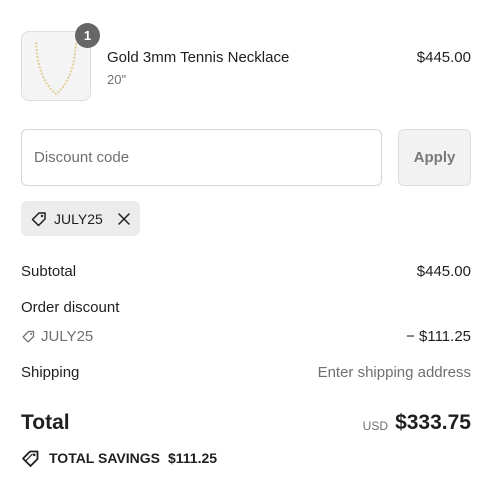 The image size is (500, 500). Describe the element at coordinates (192, 458) in the screenshot. I see `savings-value: $111.25` at that location.